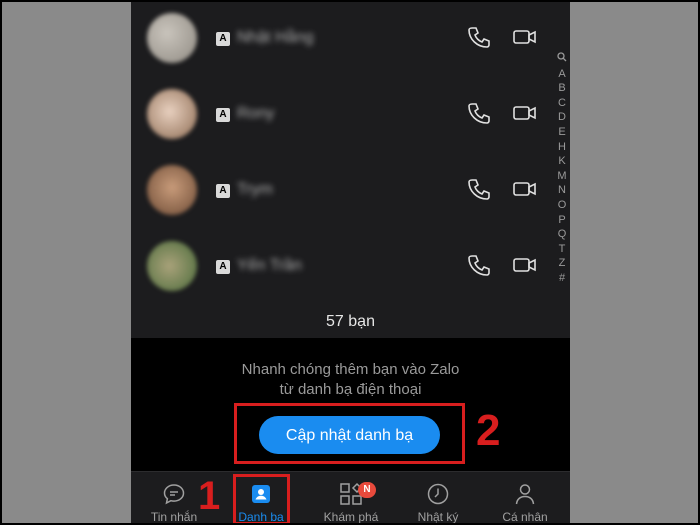 Image resolution: width=700 pixels, height=525 pixels. What do you see at coordinates (438, 494) in the screenshot?
I see `clock-icon` at bounding box center [438, 494].